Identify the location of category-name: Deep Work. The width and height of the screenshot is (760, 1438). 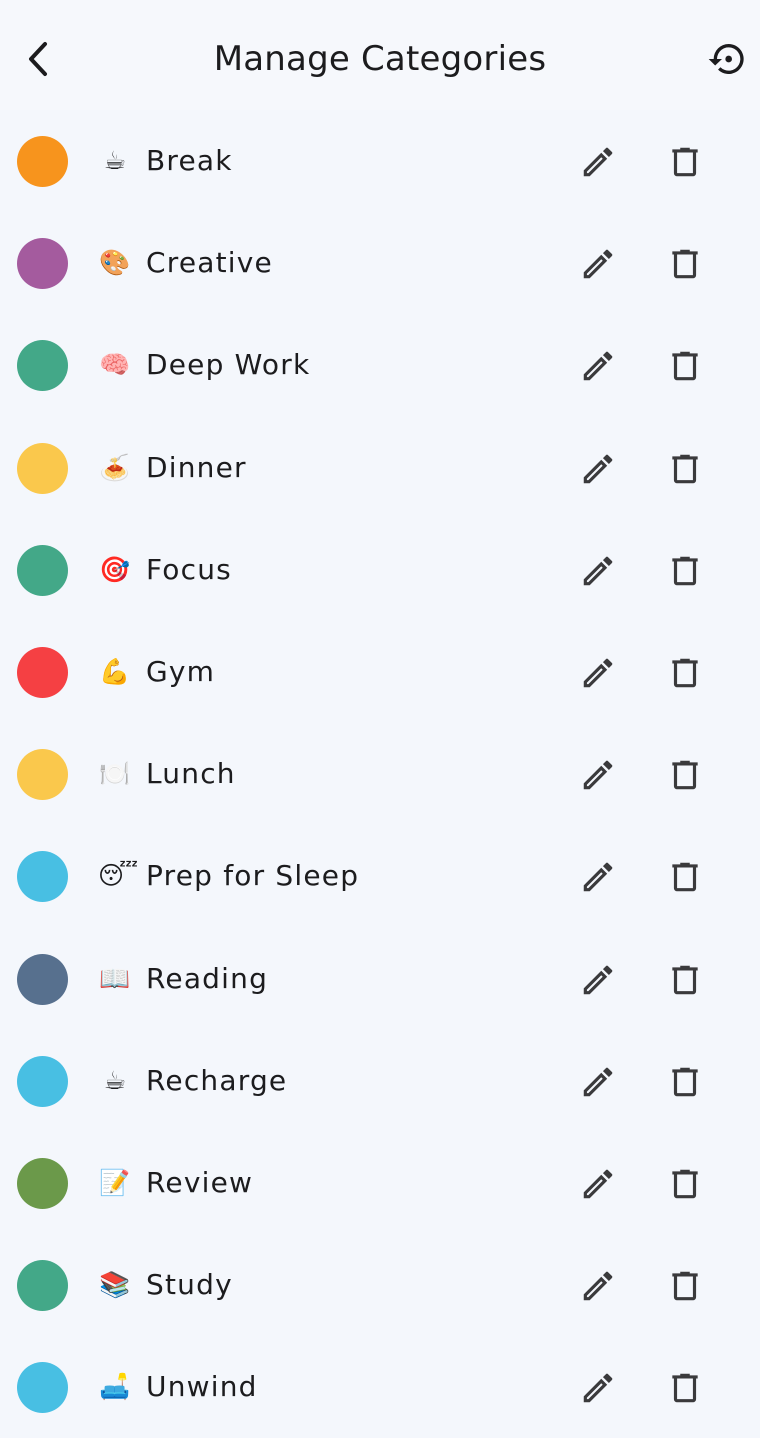
(228, 365).